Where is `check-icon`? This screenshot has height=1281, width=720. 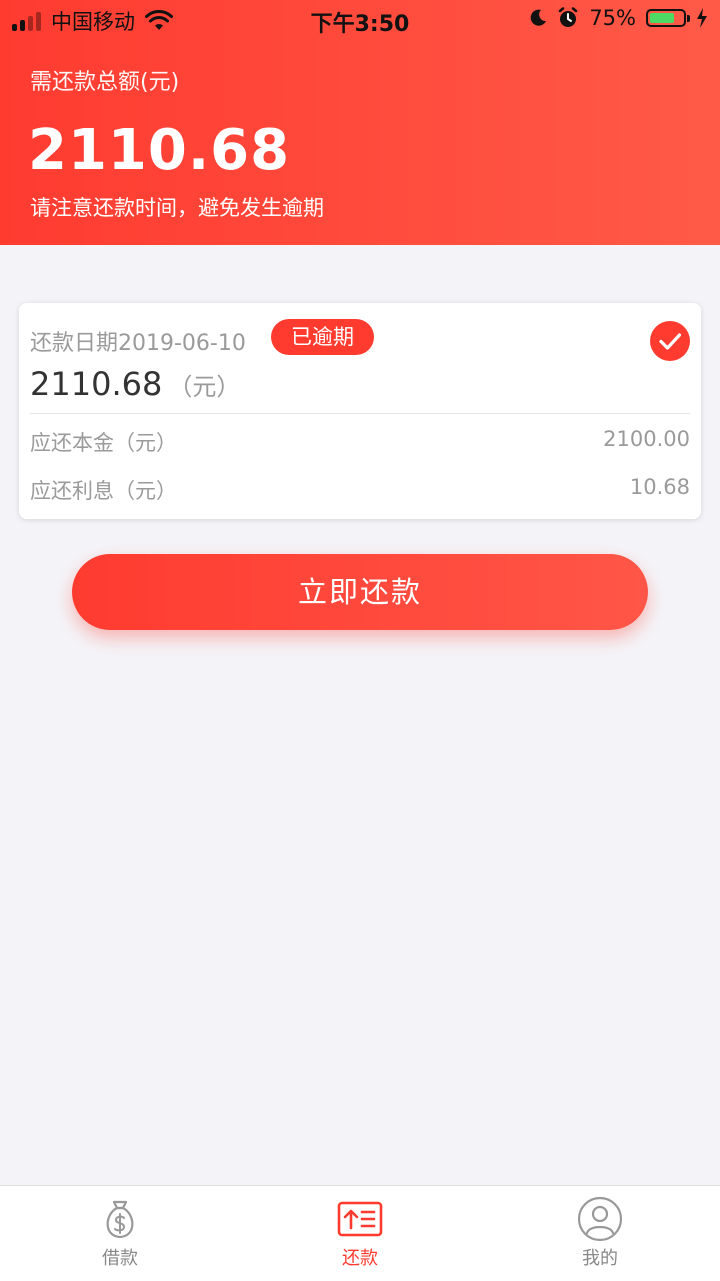 check-icon is located at coordinates (670, 341).